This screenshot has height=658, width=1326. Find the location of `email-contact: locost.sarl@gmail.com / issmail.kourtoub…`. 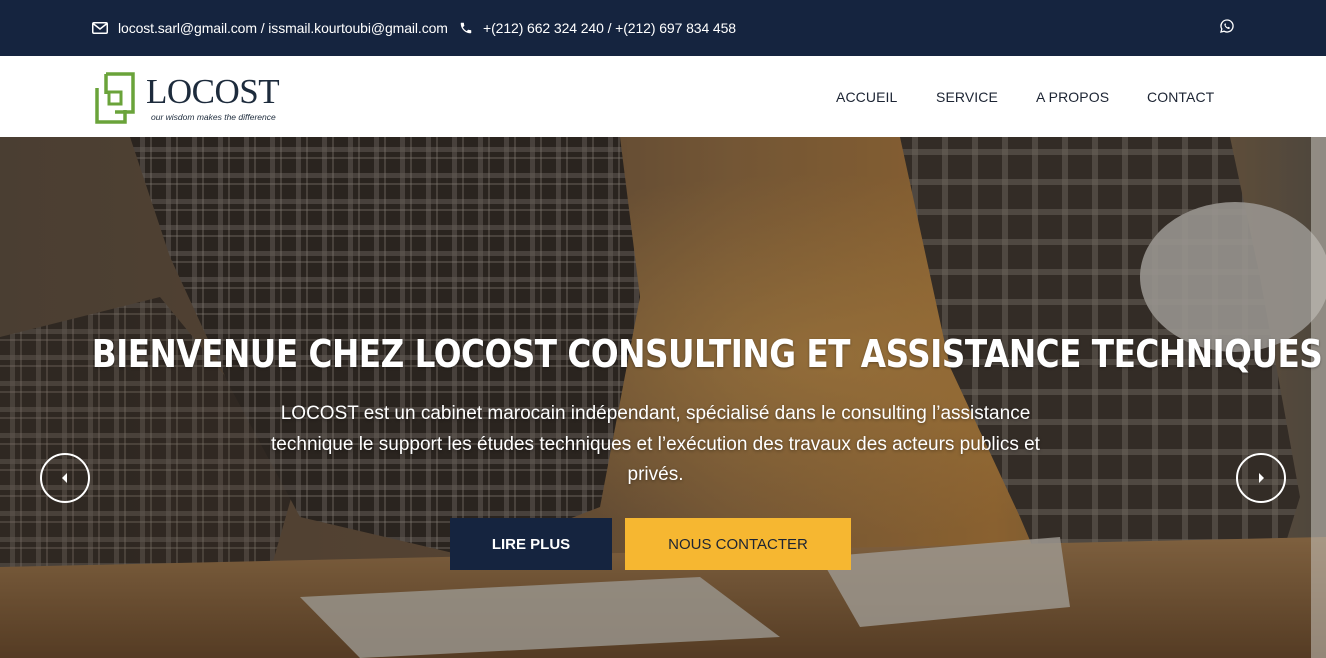

email-contact: locost.sarl@gmail.com / issmail.kourtoub… is located at coordinates (270, 28).